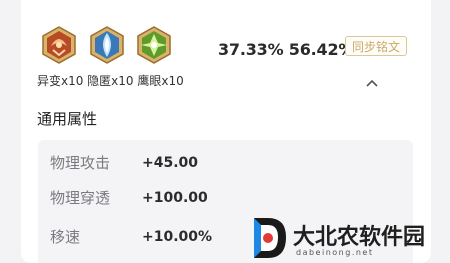  Describe the element at coordinates (359, 237) in the screenshot. I see `watermark-title: 大北农软件园` at that location.